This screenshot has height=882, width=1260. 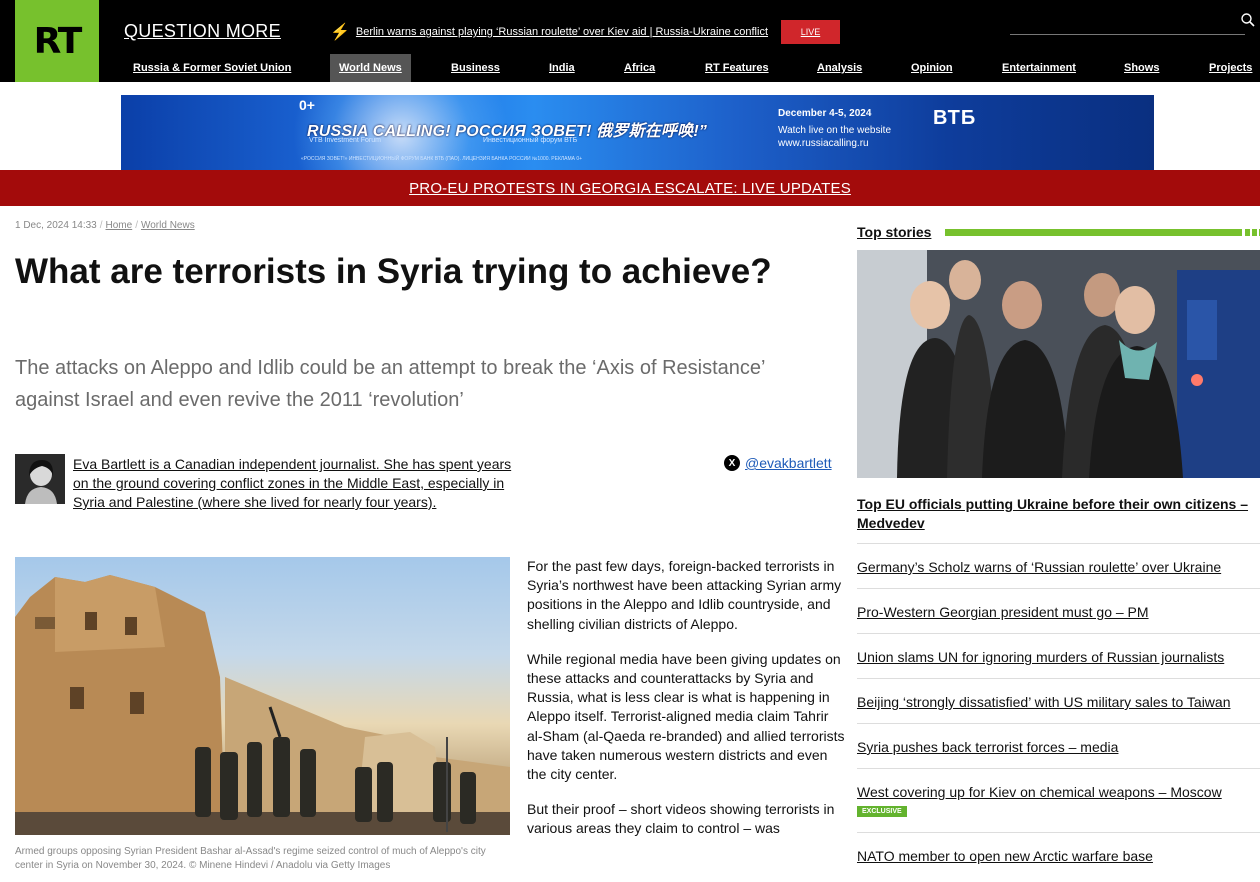 What do you see at coordinates (839, 68) in the screenshot?
I see `nav-analysis: Analysis` at bounding box center [839, 68].